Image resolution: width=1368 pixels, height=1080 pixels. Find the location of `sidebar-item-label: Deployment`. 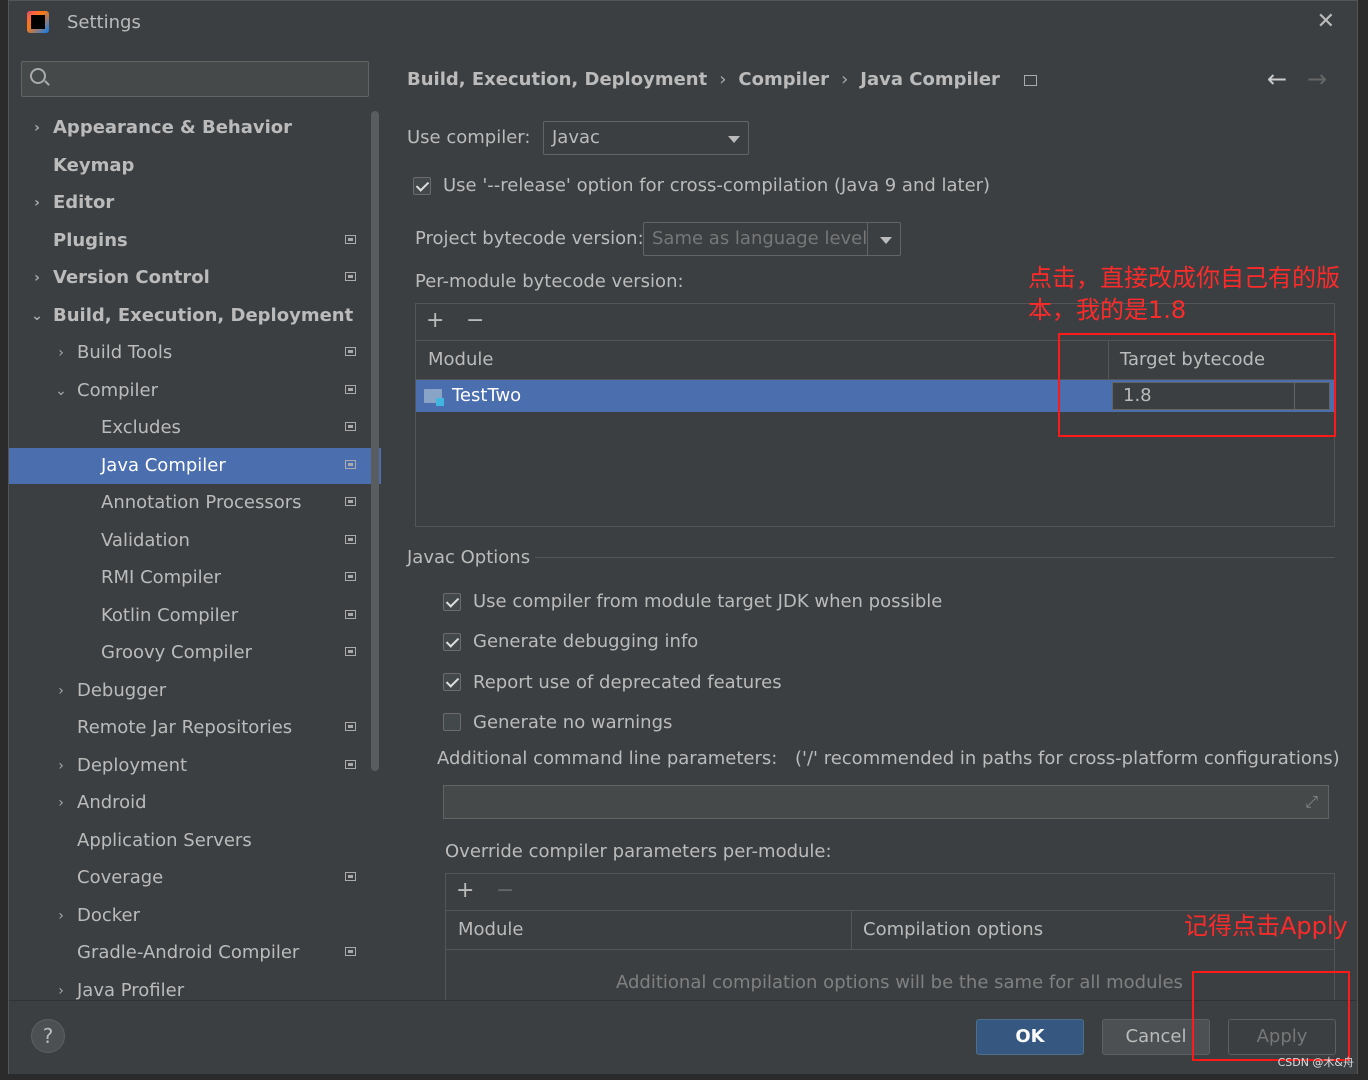

sidebar-item-label: Deployment is located at coordinates (132, 765).